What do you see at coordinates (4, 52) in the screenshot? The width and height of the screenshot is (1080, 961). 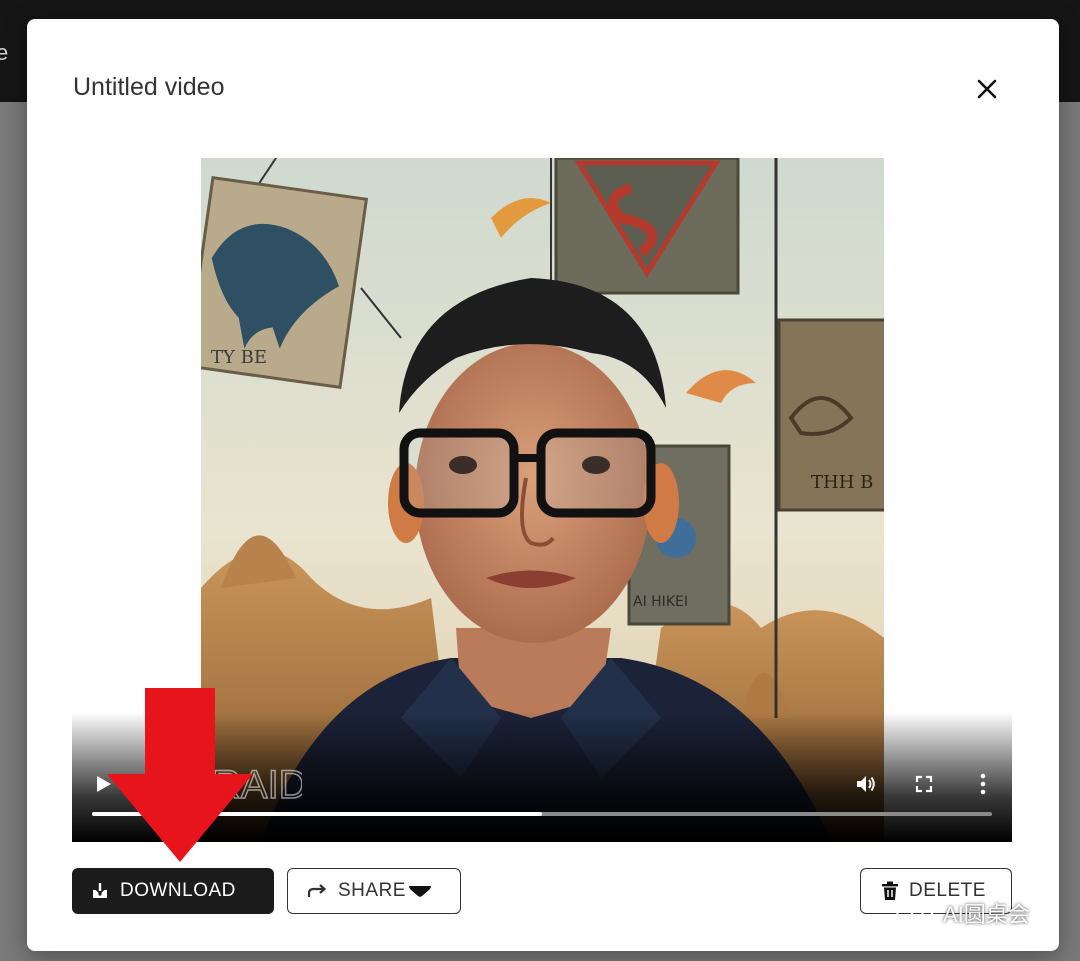 I see `partial-header-text: e` at bounding box center [4, 52].